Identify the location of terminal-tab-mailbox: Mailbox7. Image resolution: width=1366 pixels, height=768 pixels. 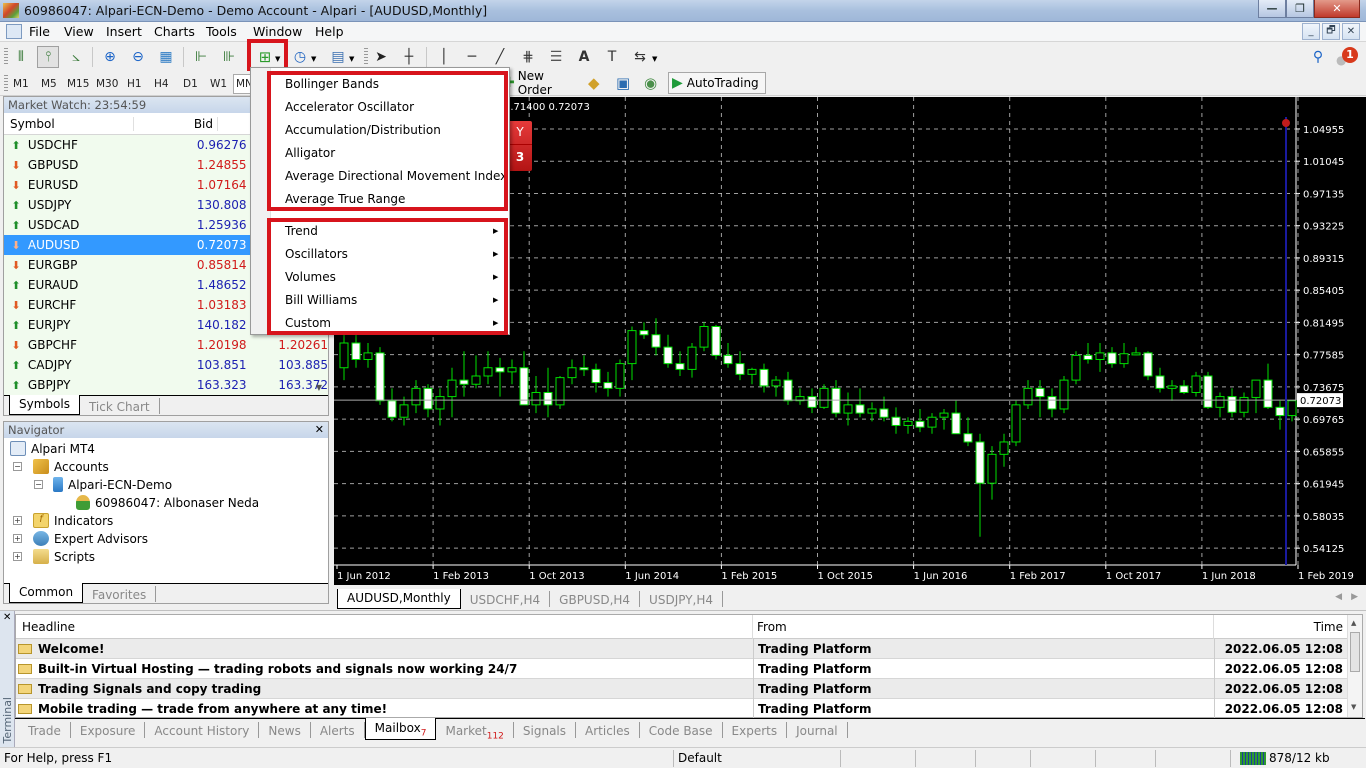
(400, 729).